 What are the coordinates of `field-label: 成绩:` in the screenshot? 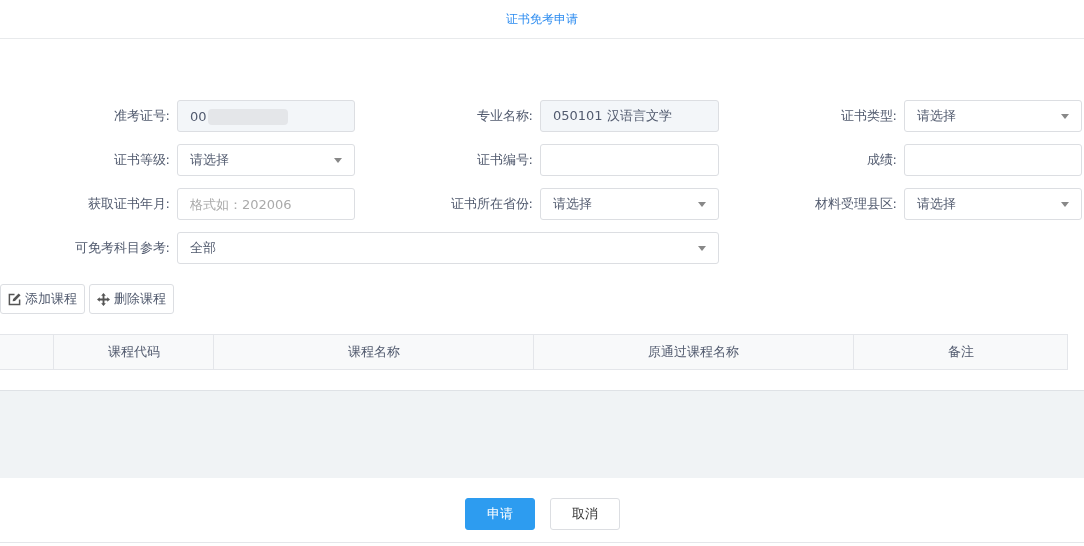 It's located at (881, 160).